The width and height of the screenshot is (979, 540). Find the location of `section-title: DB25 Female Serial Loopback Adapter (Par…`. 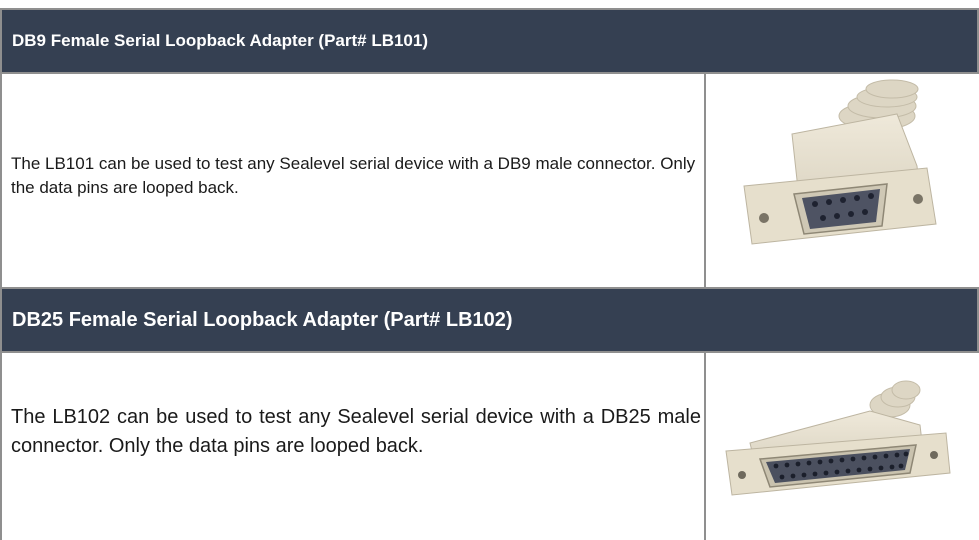

section-title: DB25 Female Serial Loopback Adapter (Par… is located at coordinates (262, 319).